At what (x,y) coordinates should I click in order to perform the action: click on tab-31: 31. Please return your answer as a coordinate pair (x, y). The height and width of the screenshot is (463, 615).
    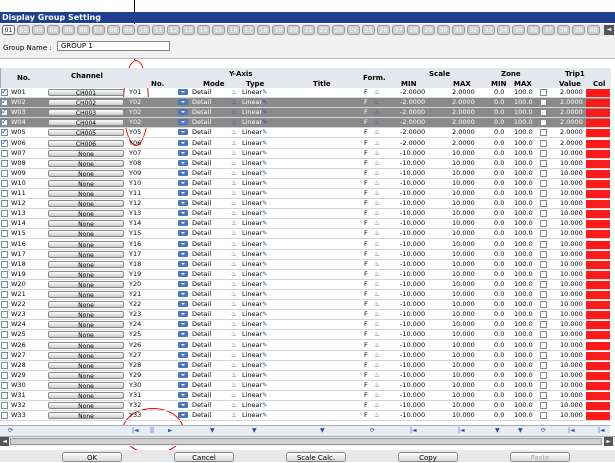
    Looking at the image, I should click on (458, 30).